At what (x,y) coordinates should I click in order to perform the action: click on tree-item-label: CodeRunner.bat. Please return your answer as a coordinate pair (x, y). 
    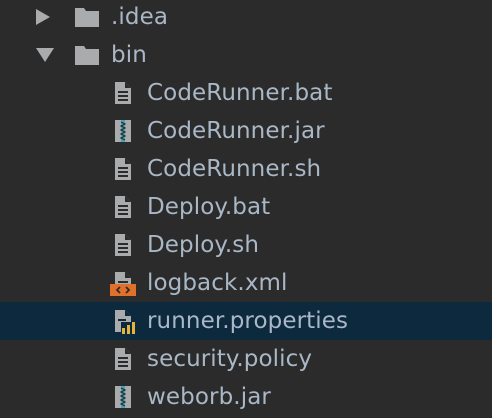
    Looking at the image, I should click on (240, 93).